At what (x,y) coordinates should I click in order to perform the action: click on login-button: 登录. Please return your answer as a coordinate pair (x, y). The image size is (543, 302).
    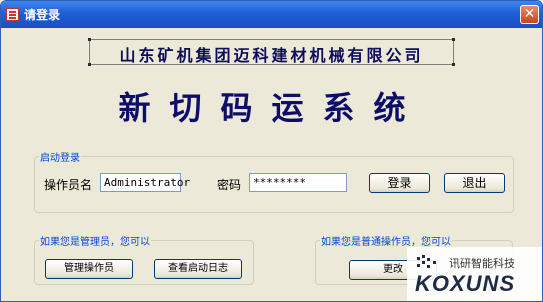
    Looking at the image, I should click on (399, 183).